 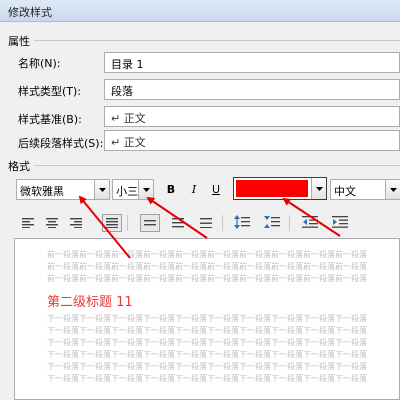 I want to click on decrease-indent-icon, so click(x=310, y=222).